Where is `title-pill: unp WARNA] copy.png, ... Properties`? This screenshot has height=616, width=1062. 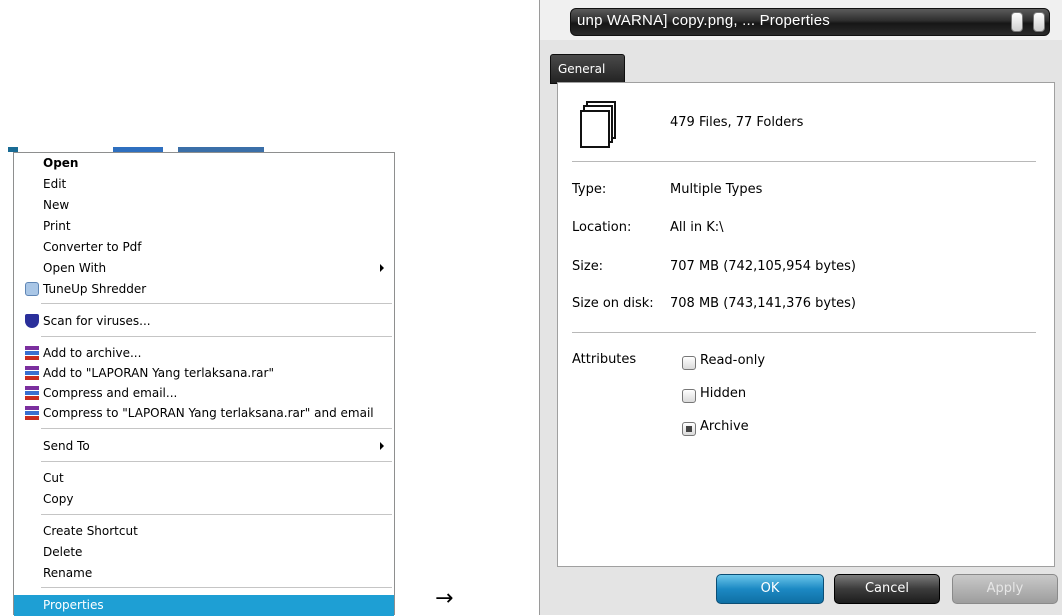 title-pill: unp WARNA] copy.png, ... Properties is located at coordinates (810, 22).